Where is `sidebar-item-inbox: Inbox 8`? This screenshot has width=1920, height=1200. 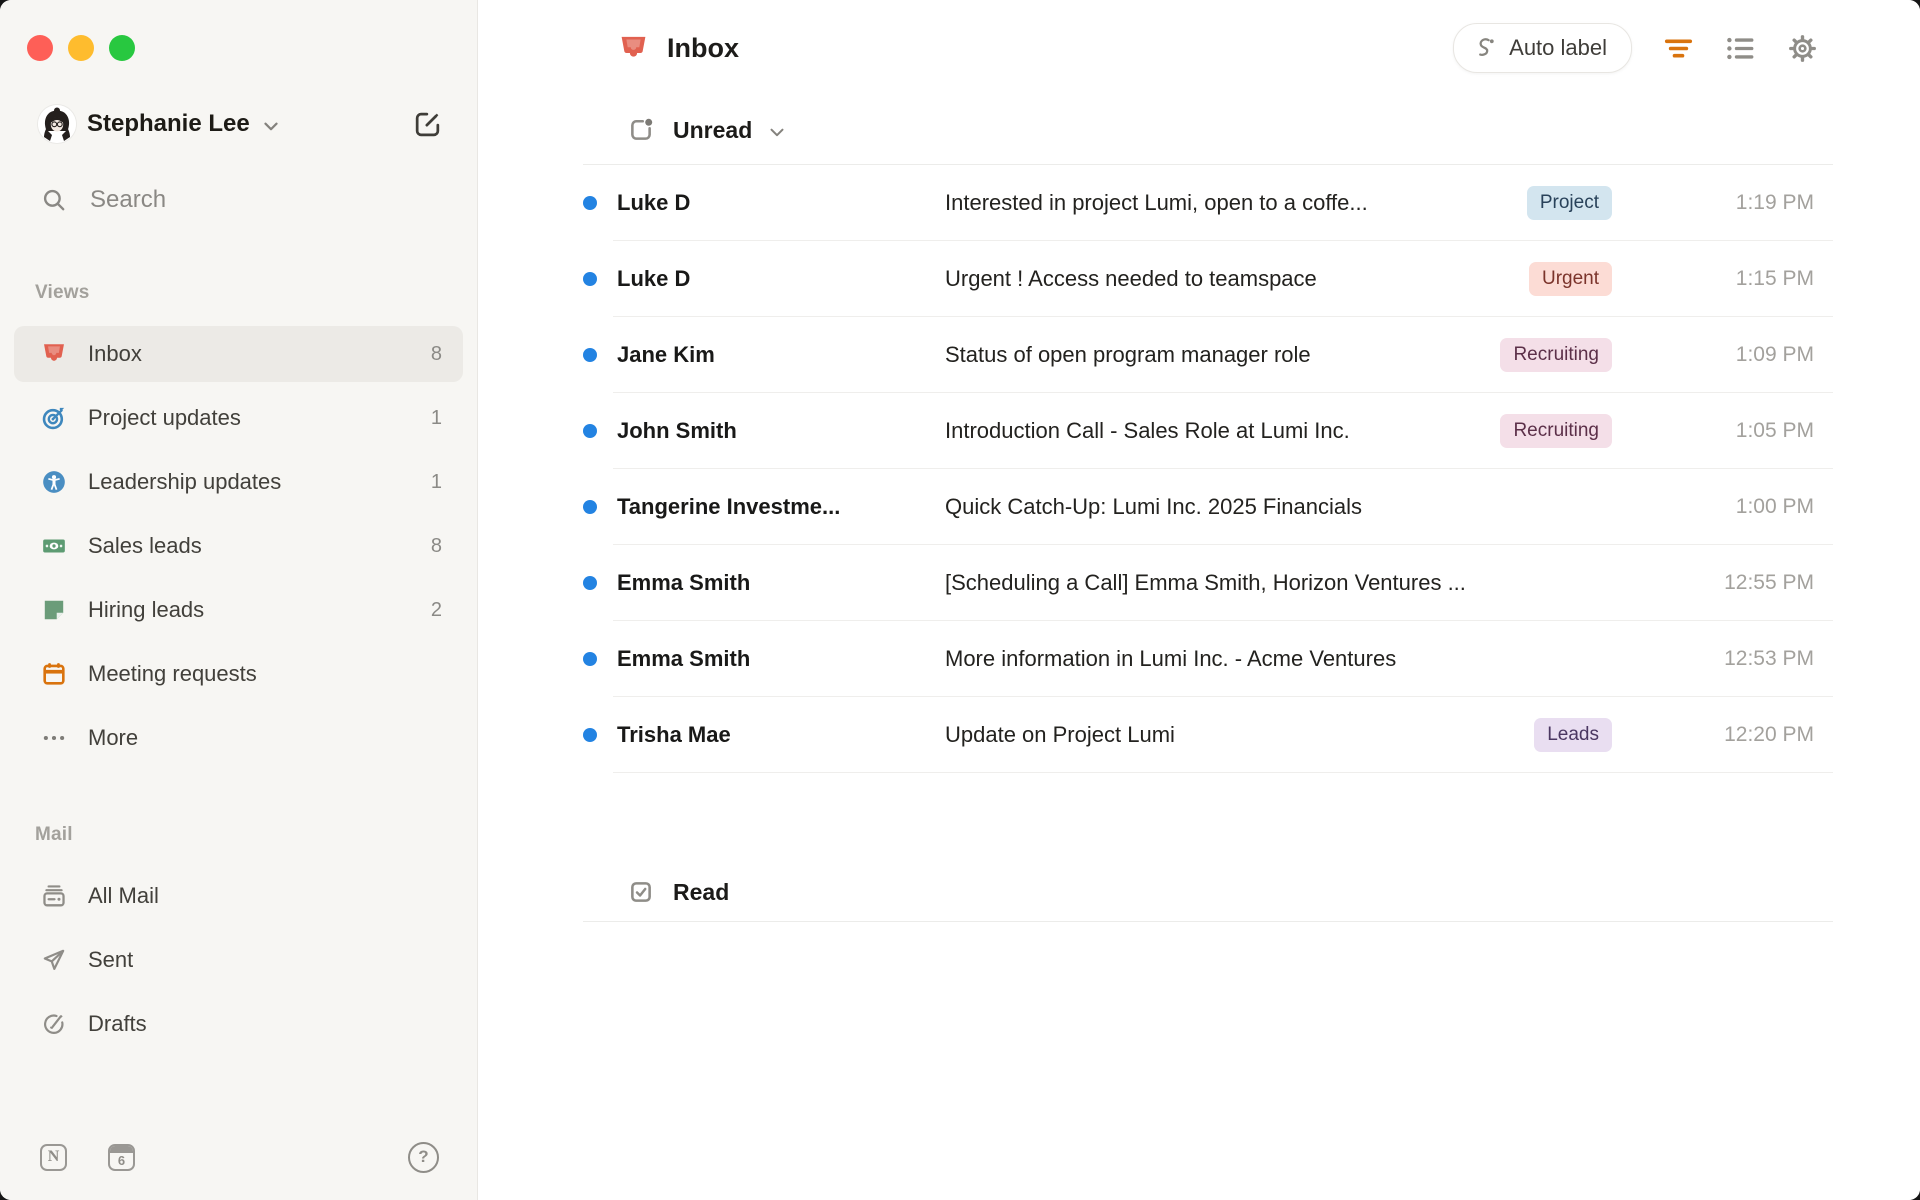 sidebar-item-inbox: Inbox 8 is located at coordinates (238, 354).